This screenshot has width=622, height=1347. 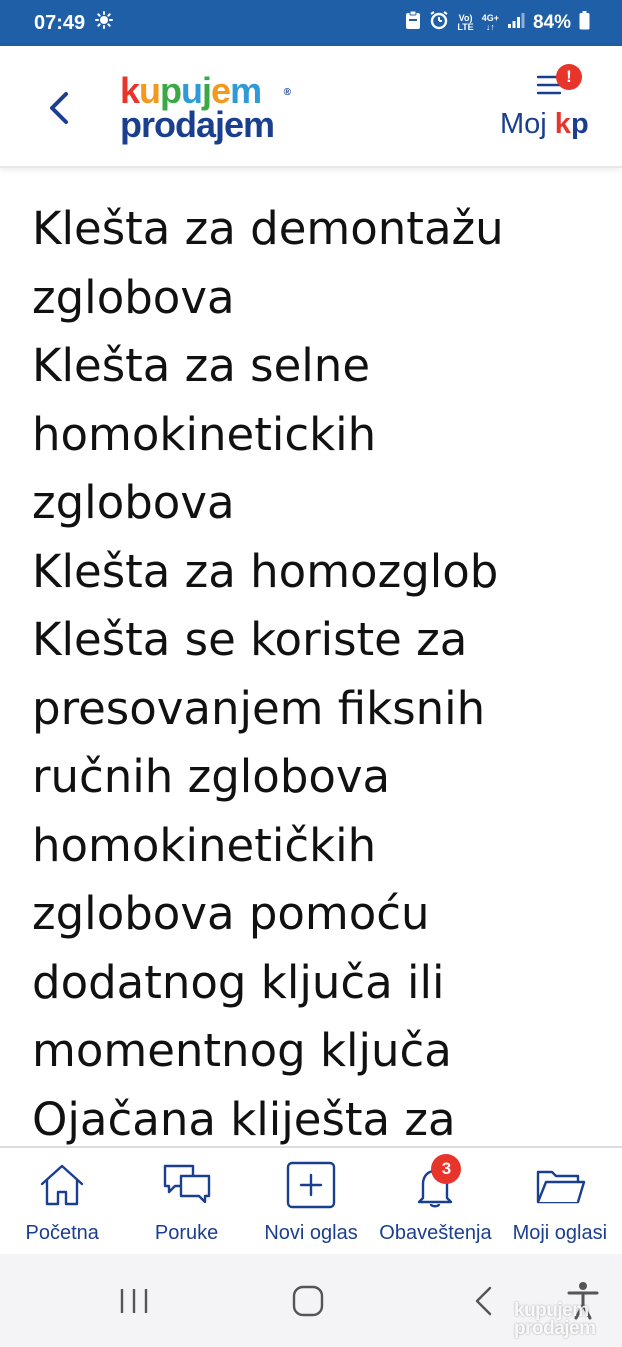 What do you see at coordinates (186, 1184) in the screenshot?
I see `messages-icon` at bounding box center [186, 1184].